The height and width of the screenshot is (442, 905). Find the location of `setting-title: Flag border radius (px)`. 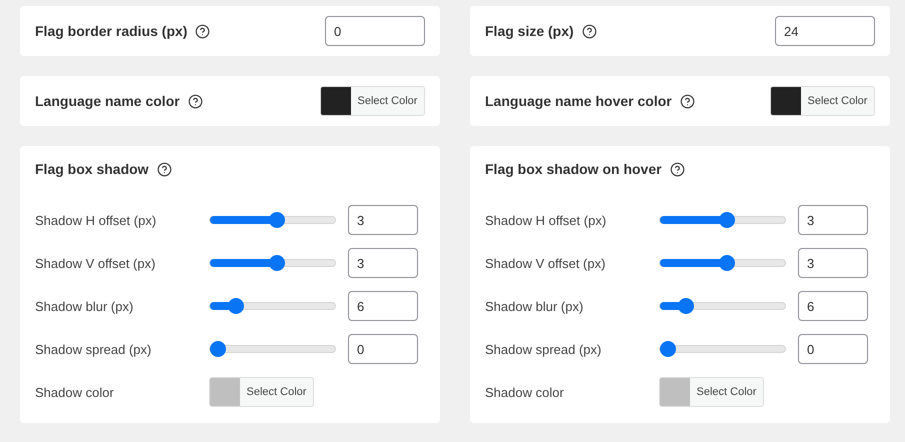

setting-title: Flag border radius (px) is located at coordinates (111, 31).